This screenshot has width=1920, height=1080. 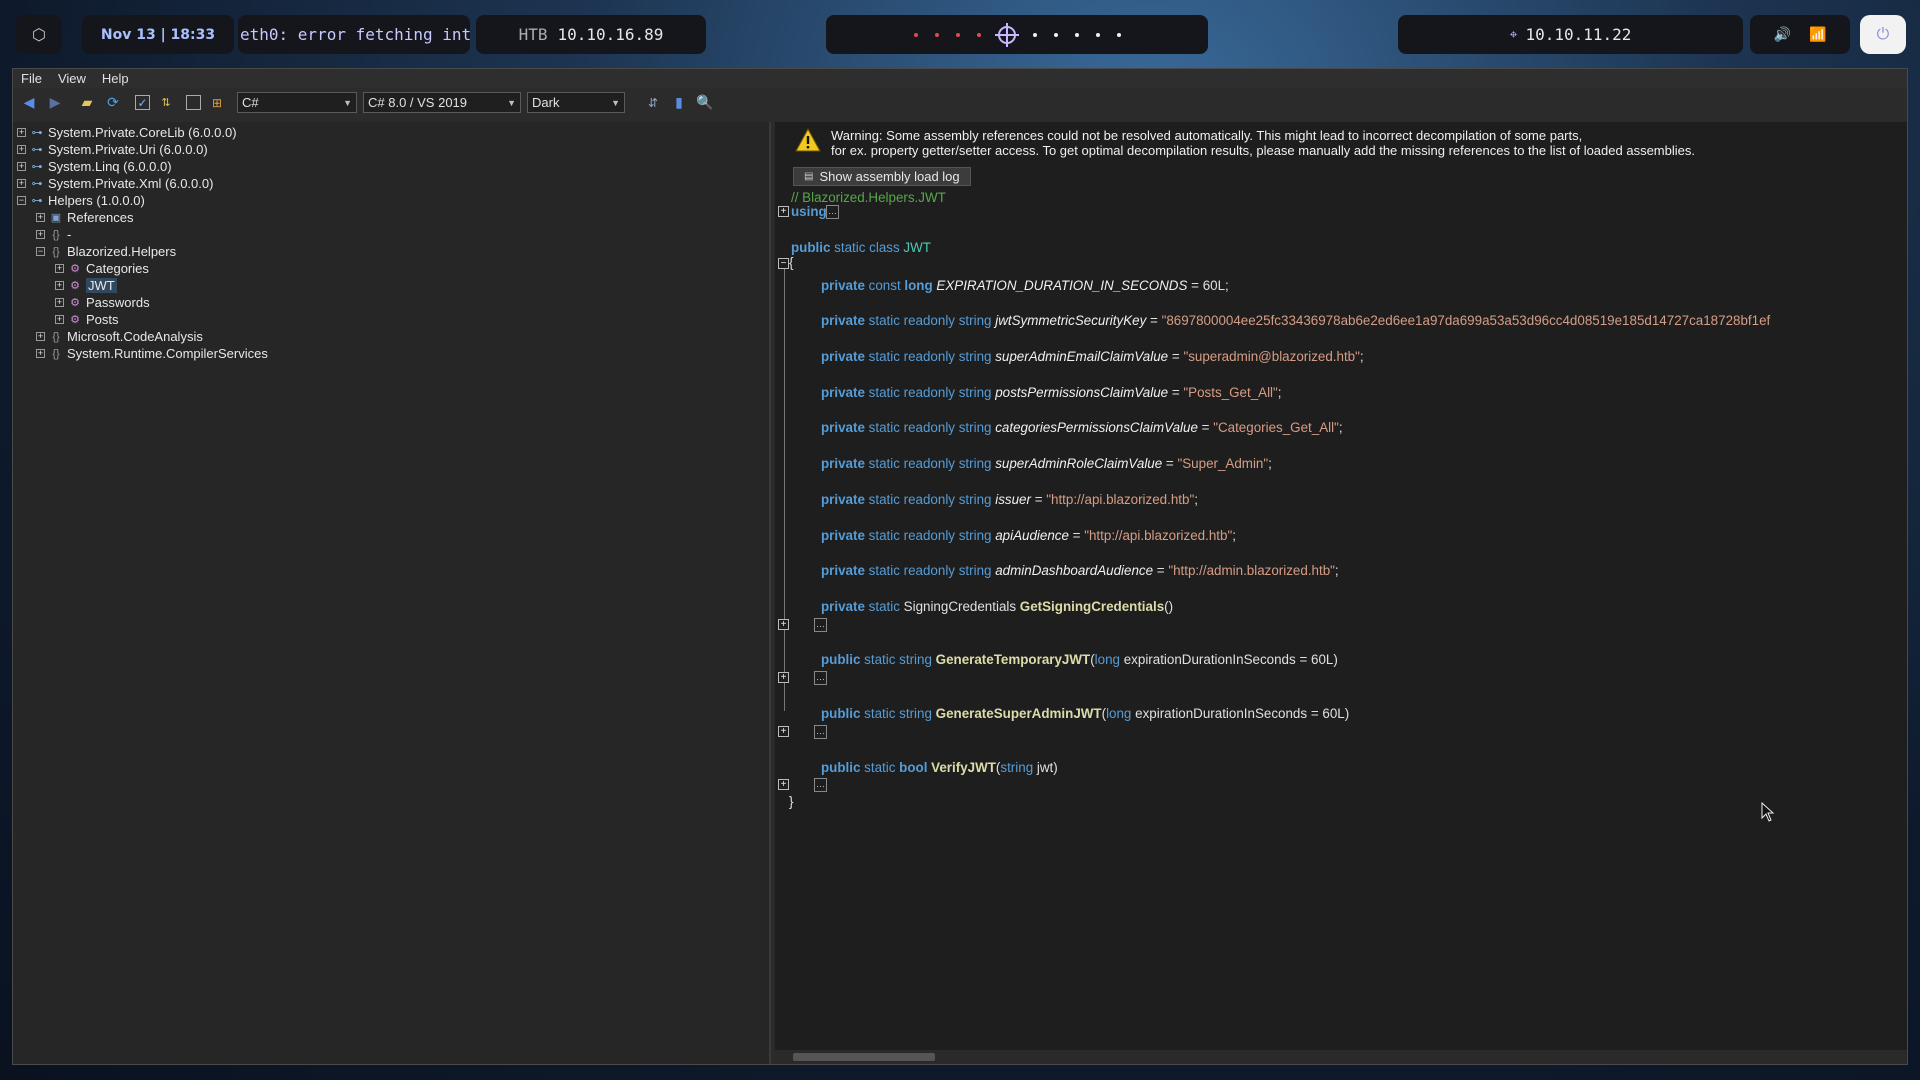 What do you see at coordinates (884, 247) in the screenshot?
I see `keyword: class` at bounding box center [884, 247].